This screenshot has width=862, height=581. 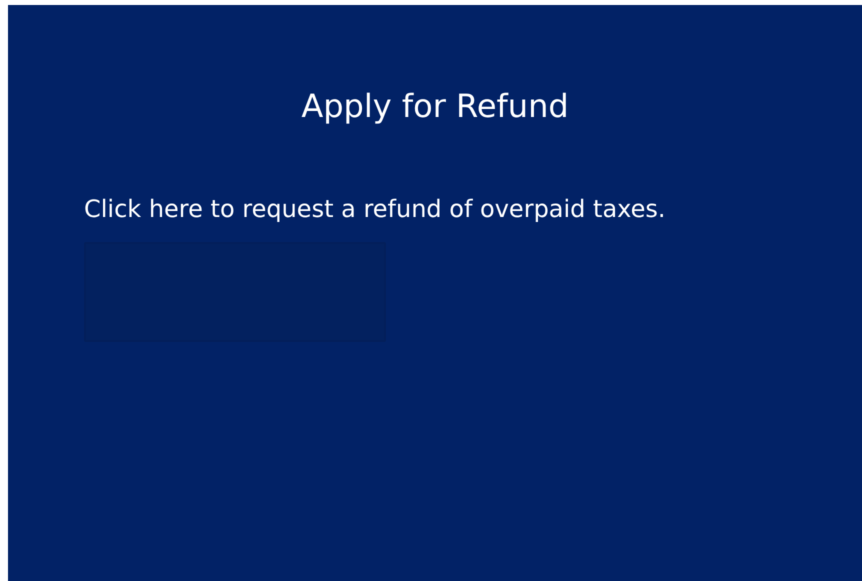 I want to click on card-title: Apply for Refund, so click(x=435, y=106).